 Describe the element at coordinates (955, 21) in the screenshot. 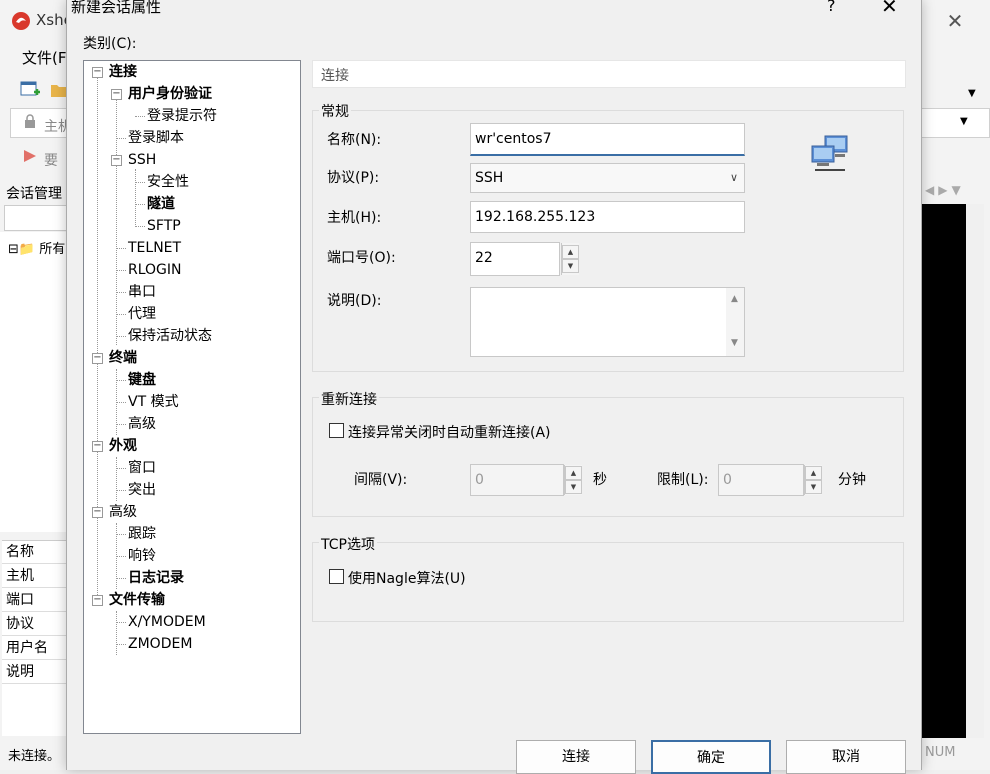

I see `background-close-icon: ✕` at that location.